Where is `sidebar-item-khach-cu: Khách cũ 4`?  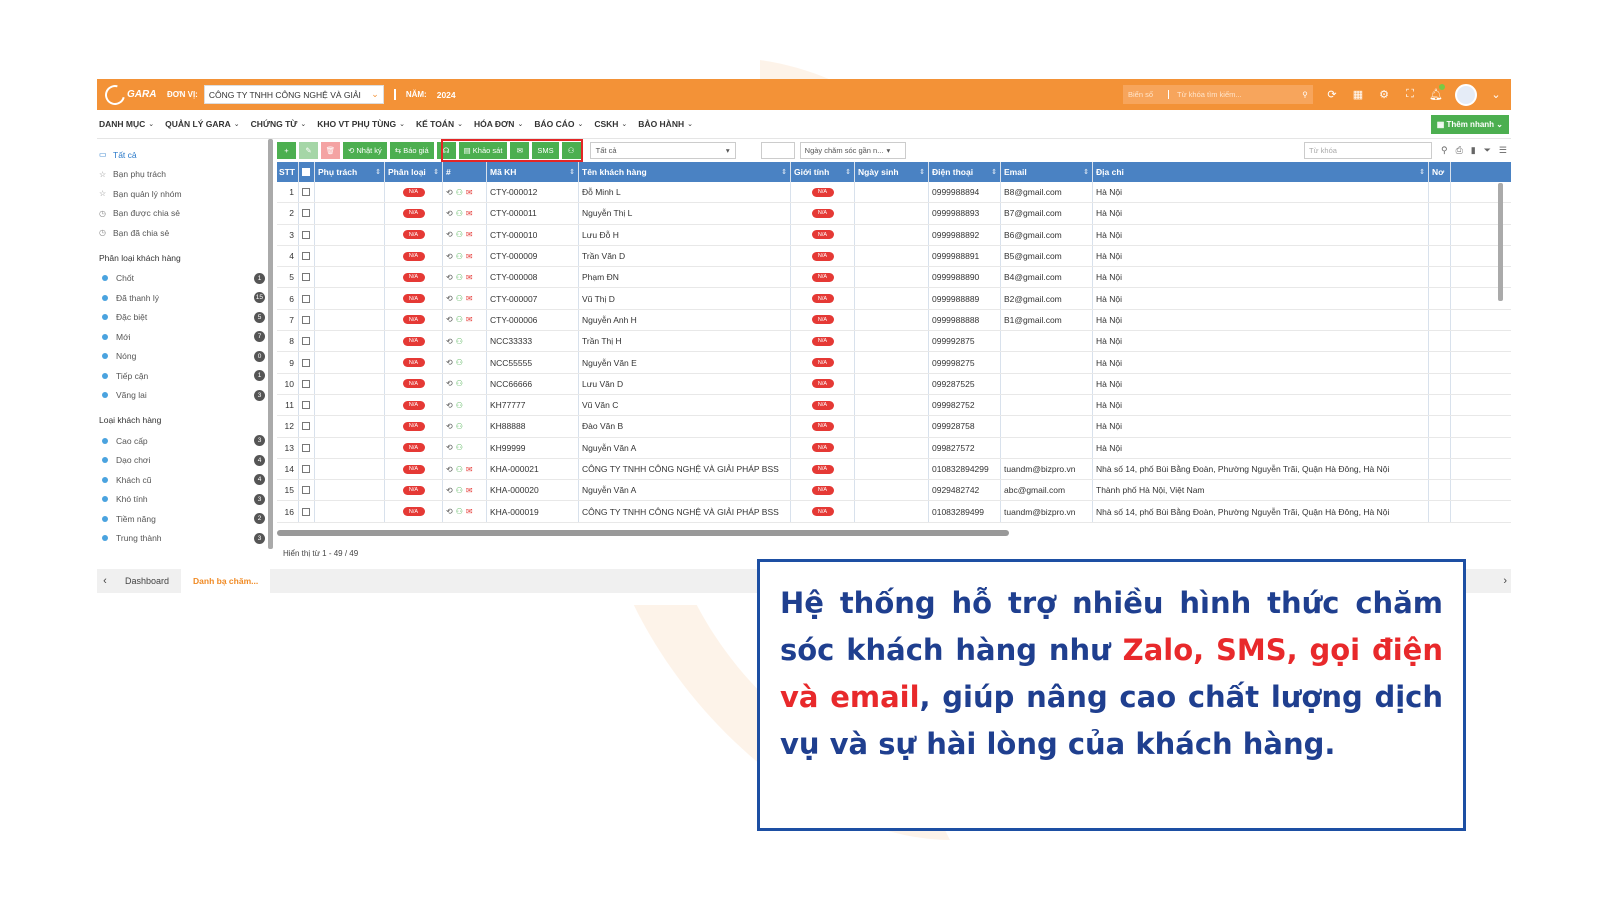 sidebar-item-khach-cu: Khách cũ 4 is located at coordinates (185, 480).